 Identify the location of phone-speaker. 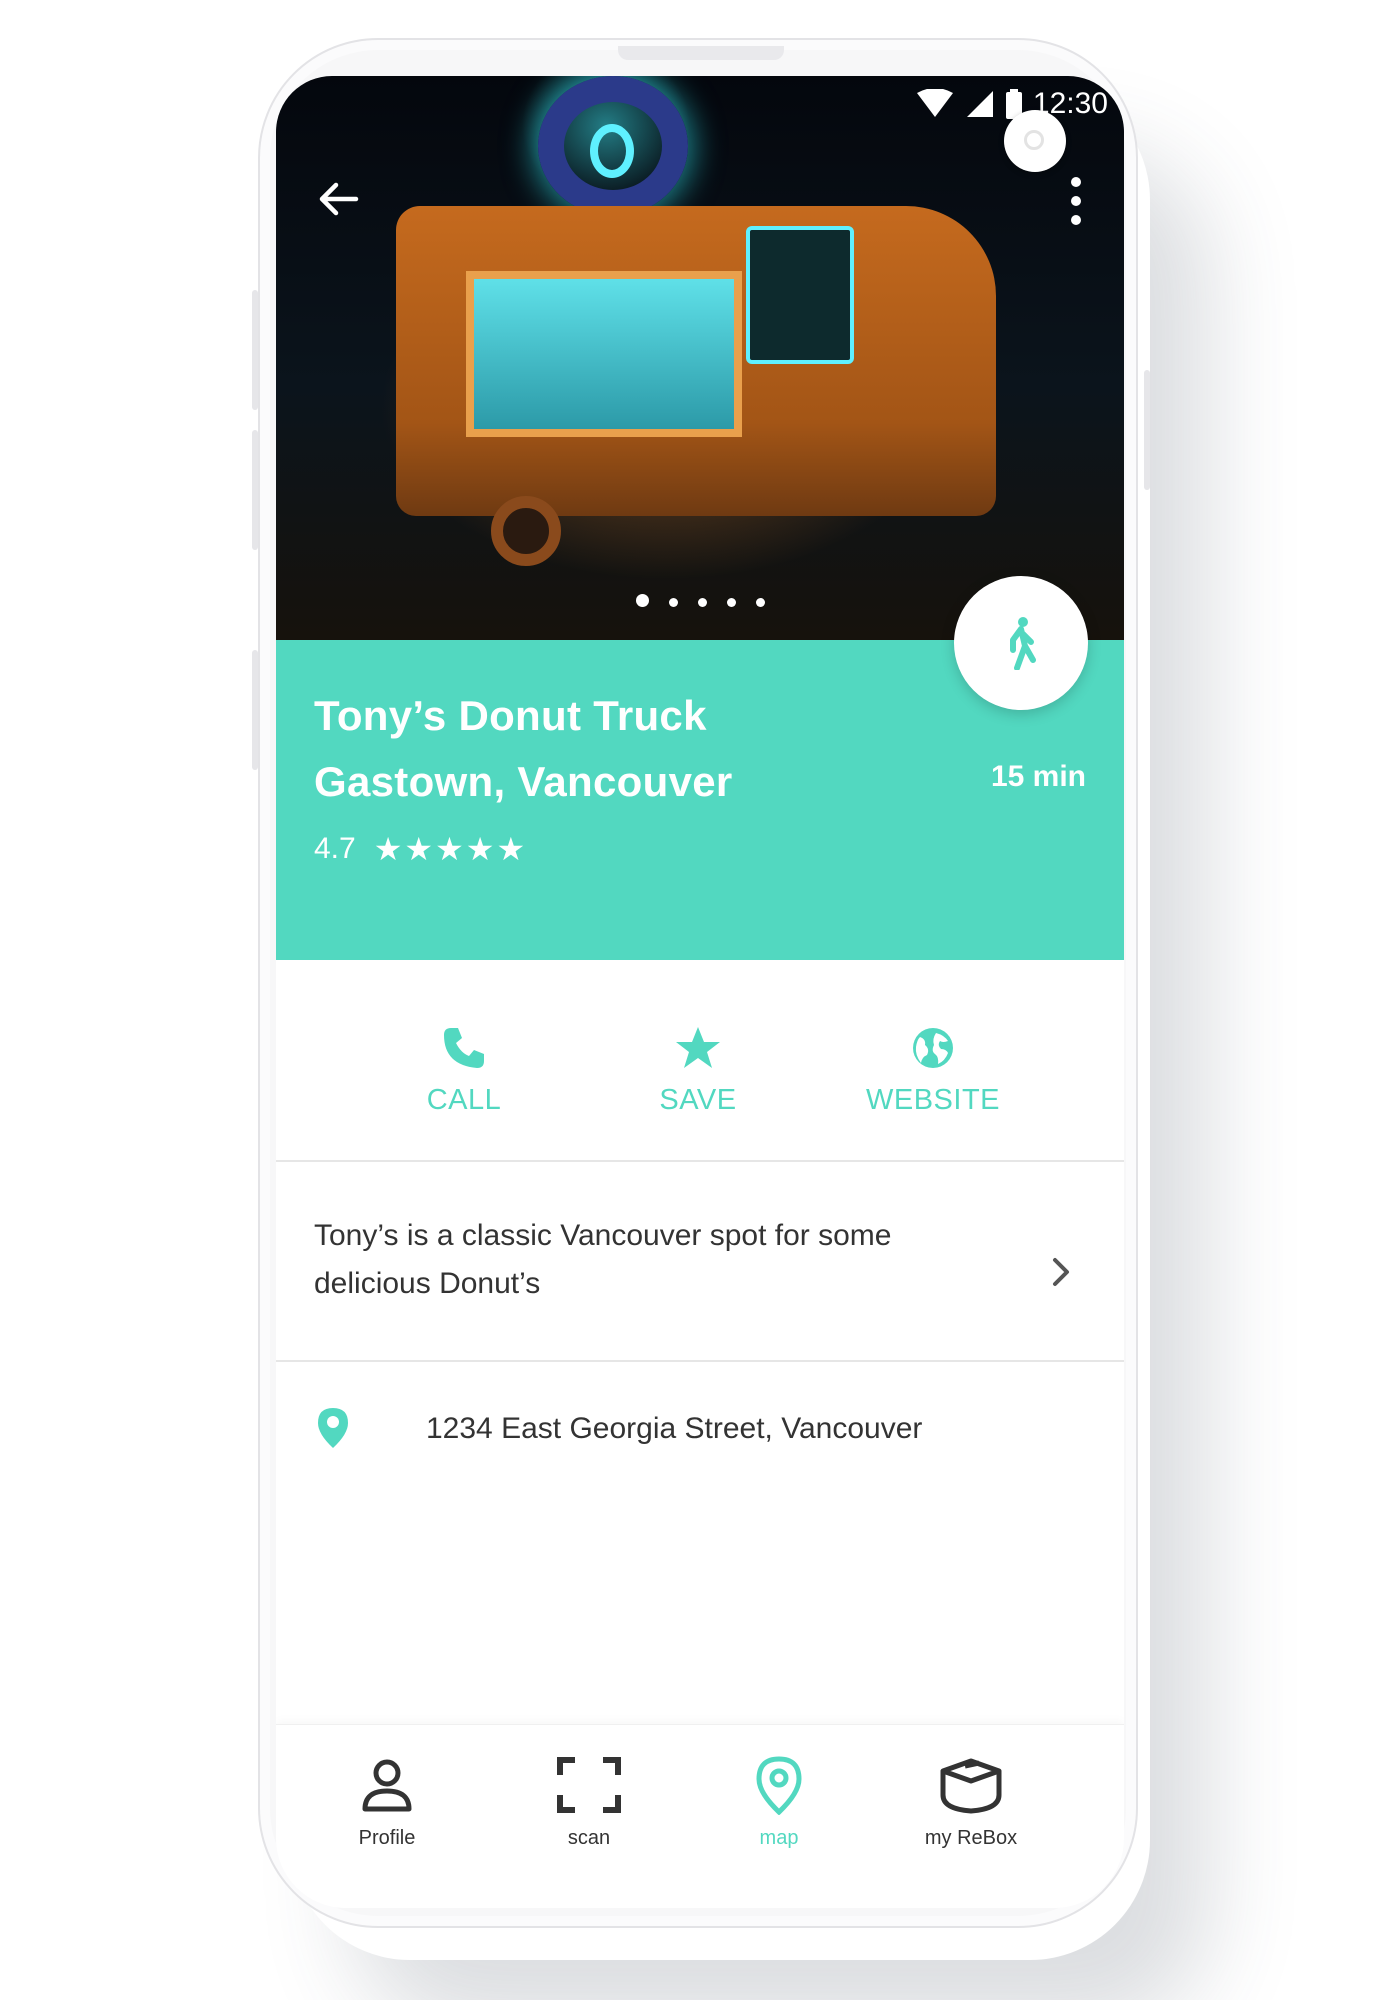
(701, 53).